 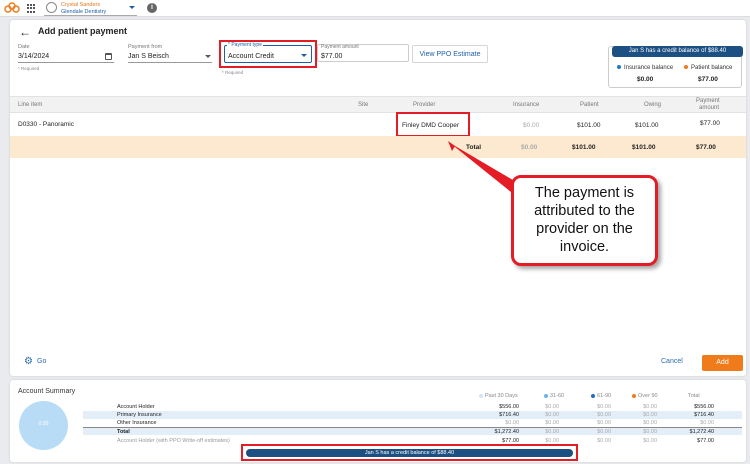 I want to click on practice-location: Glendale Dentistry, so click(x=84, y=12).